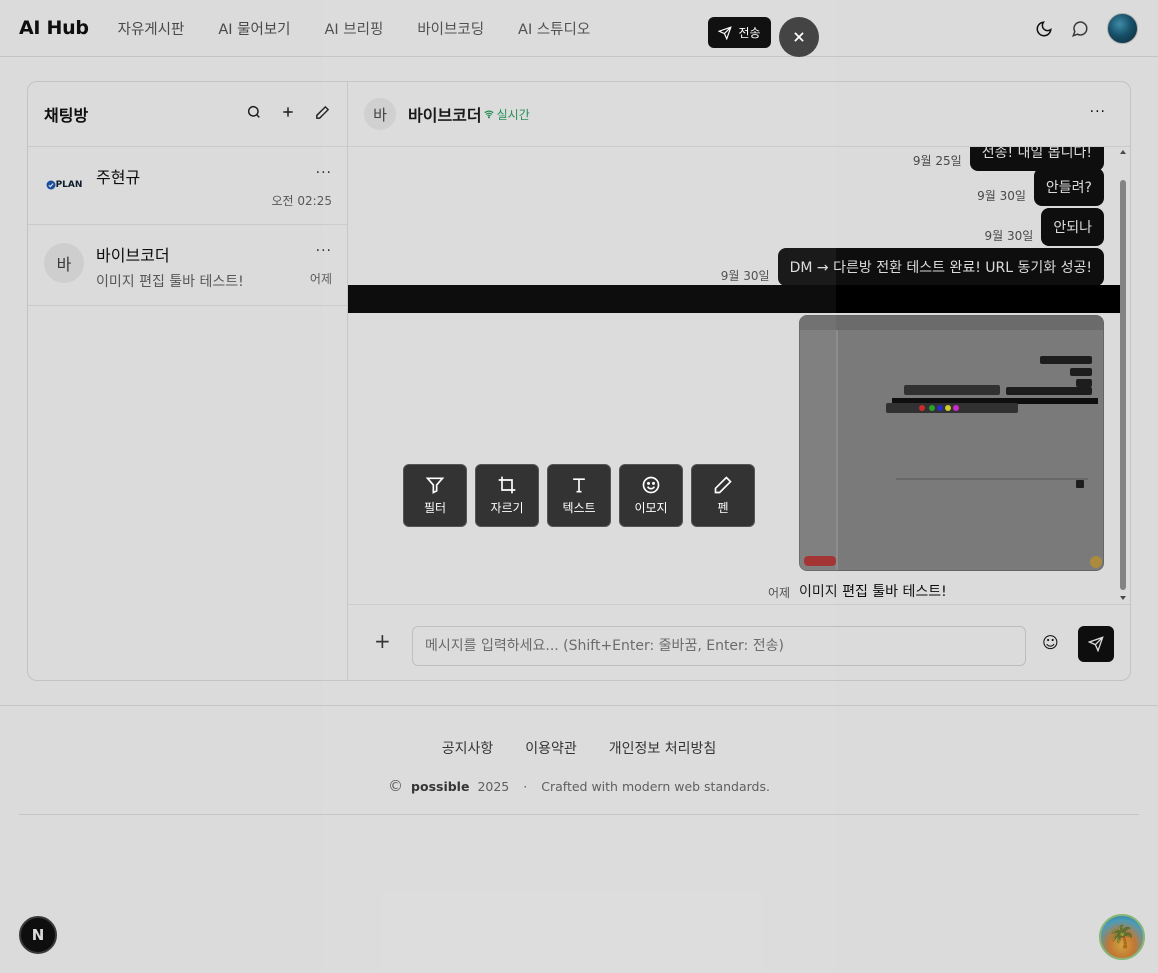 The height and width of the screenshot is (973, 1158). I want to click on tool-pen-button: 펜, so click(723, 495).